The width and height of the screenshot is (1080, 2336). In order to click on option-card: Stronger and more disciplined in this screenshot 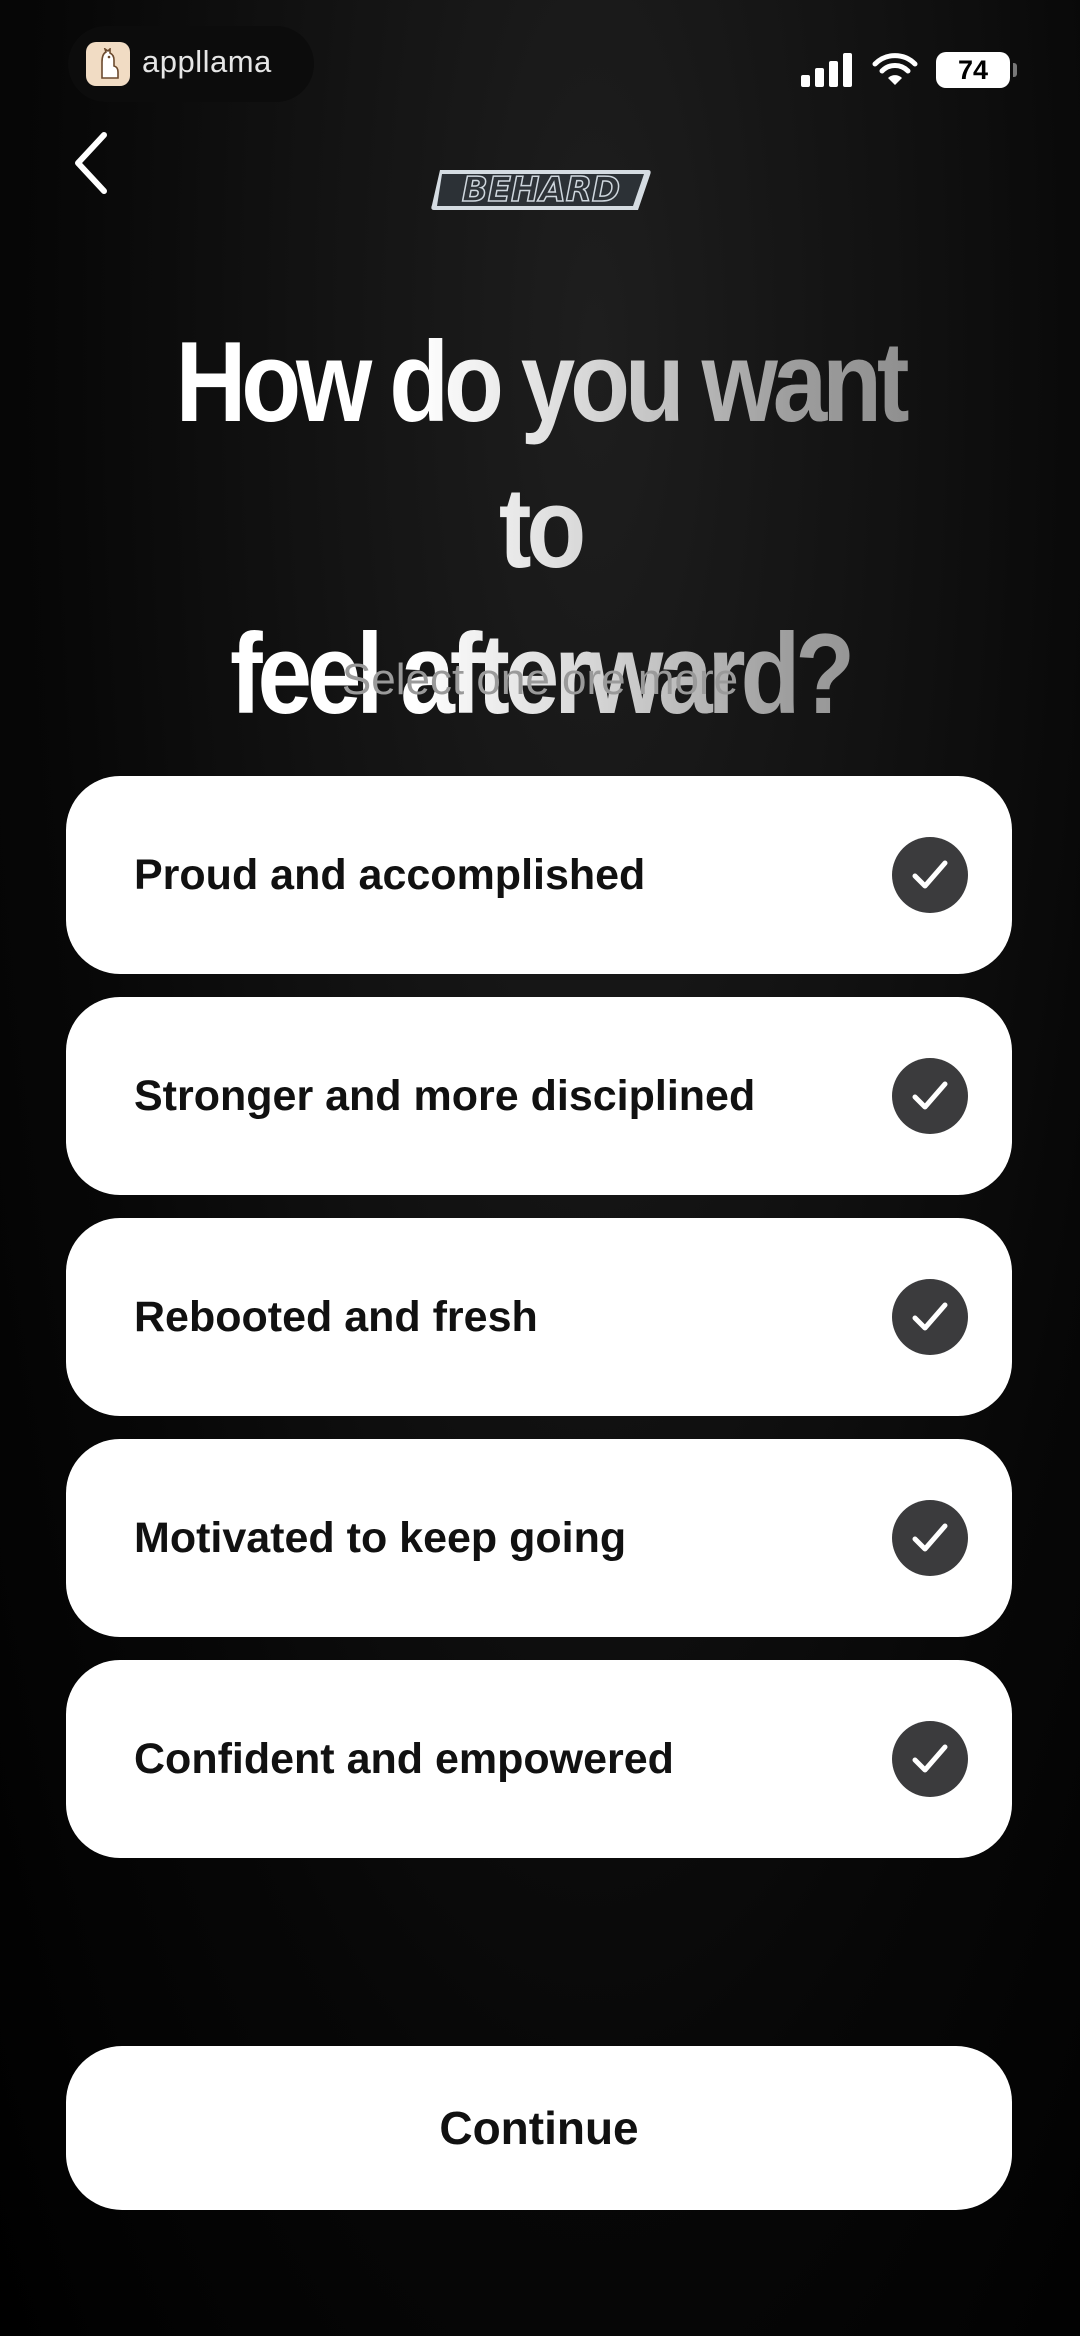, I will do `click(539, 1096)`.